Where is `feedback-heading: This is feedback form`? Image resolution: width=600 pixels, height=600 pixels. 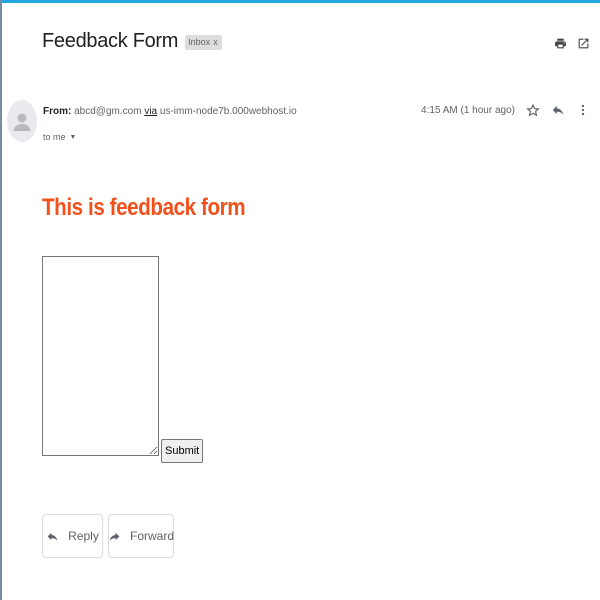 feedback-heading: This is feedback form is located at coordinates (144, 207).